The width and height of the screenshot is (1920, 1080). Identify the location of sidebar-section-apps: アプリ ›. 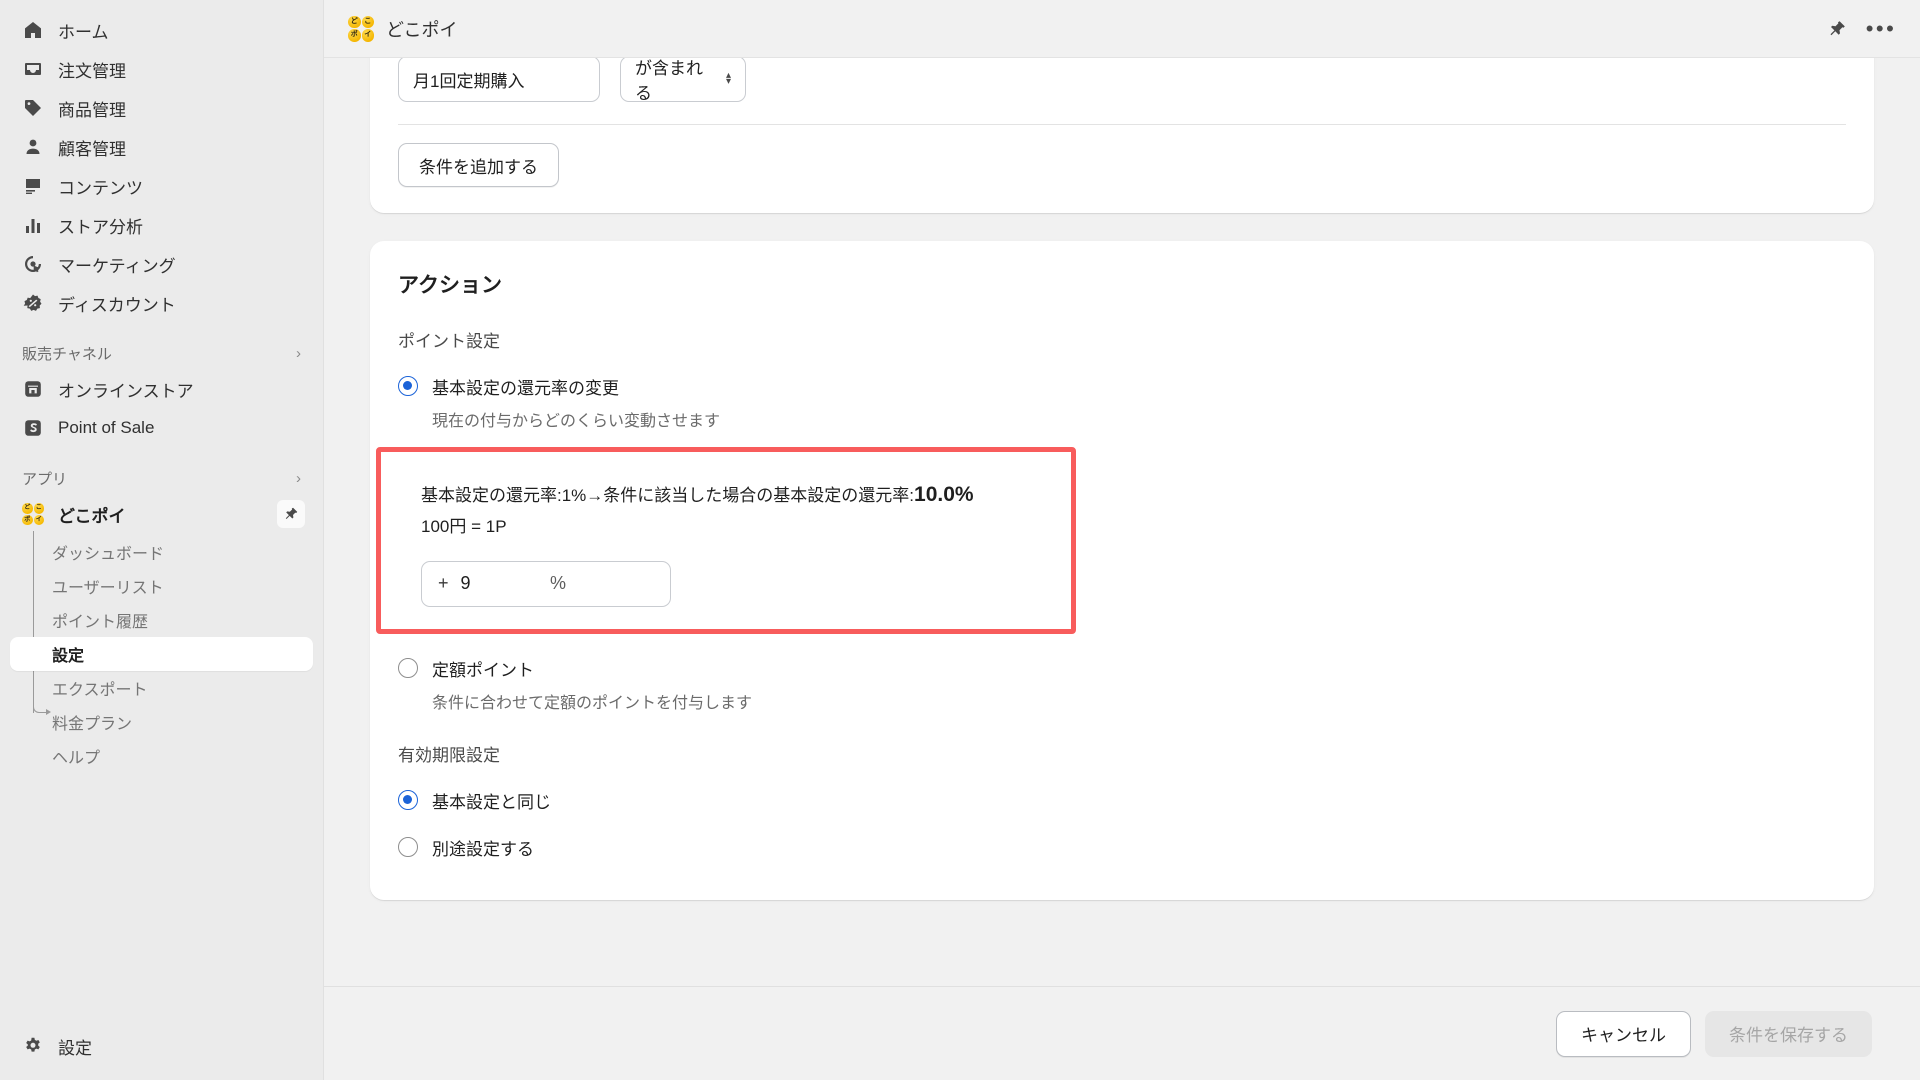
(161, 478).